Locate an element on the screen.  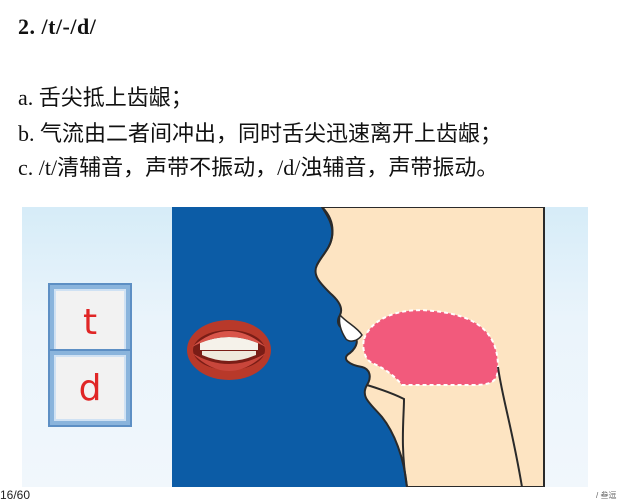
footer-mark: / 叁逗 is located at coordinates (606, 495).